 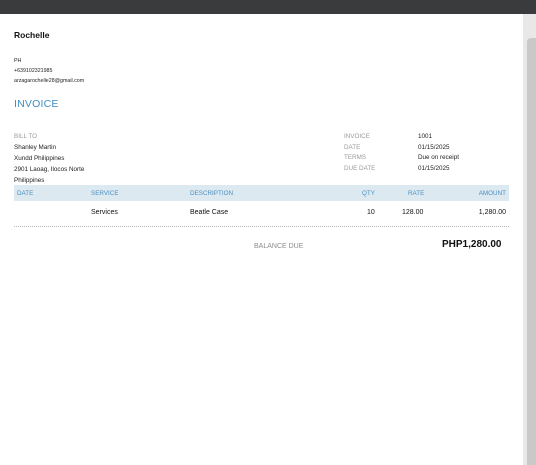 What do you see at coordinates (413, 212) in the screenshot?
I see `row-rate: 128.00` at bounding box center [413, 212].